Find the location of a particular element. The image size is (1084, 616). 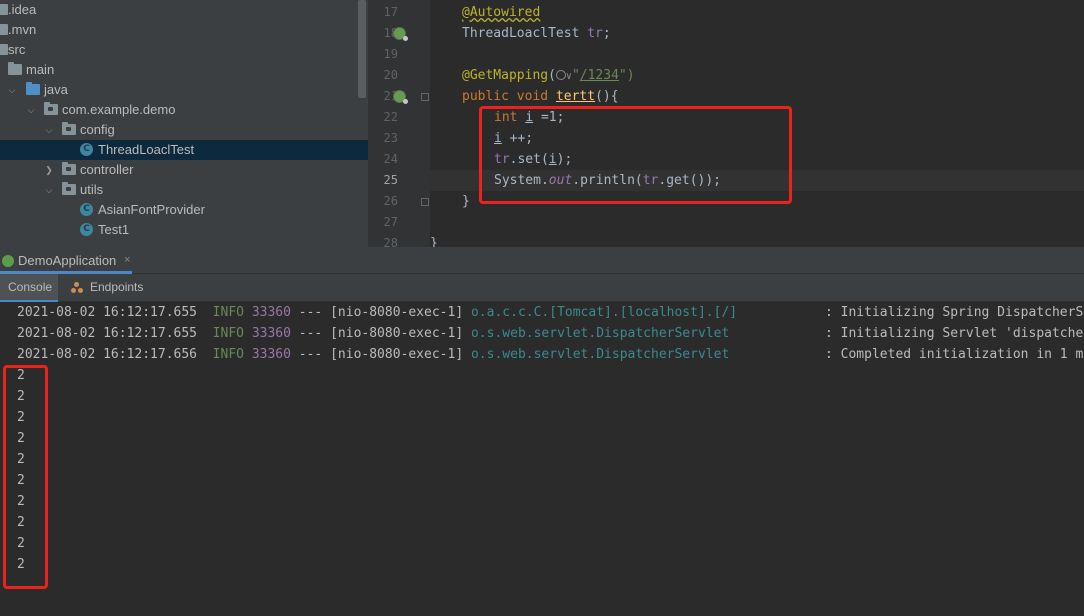

code-token: (){ is located at coordinates (607, 96).